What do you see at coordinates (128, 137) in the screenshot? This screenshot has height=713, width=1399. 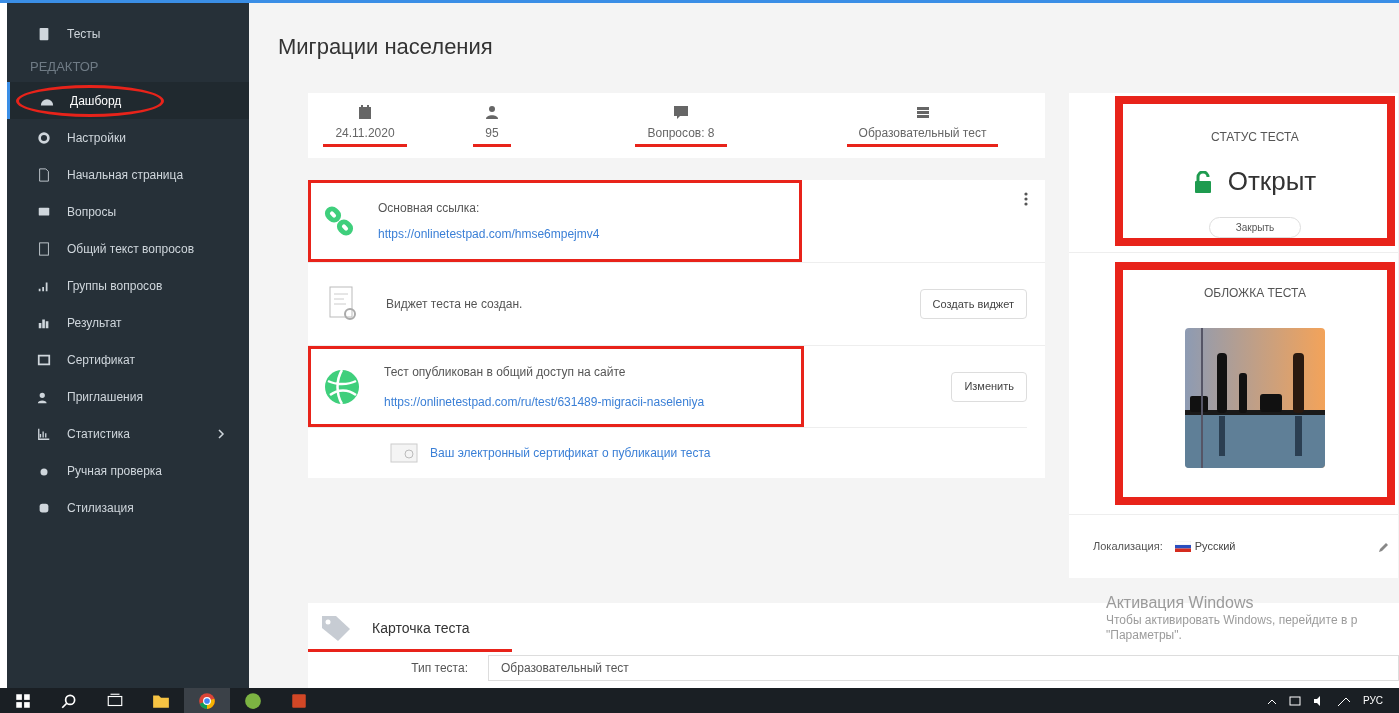 I see `sidebar-item: Настройки` at bounding box center [128, 137].